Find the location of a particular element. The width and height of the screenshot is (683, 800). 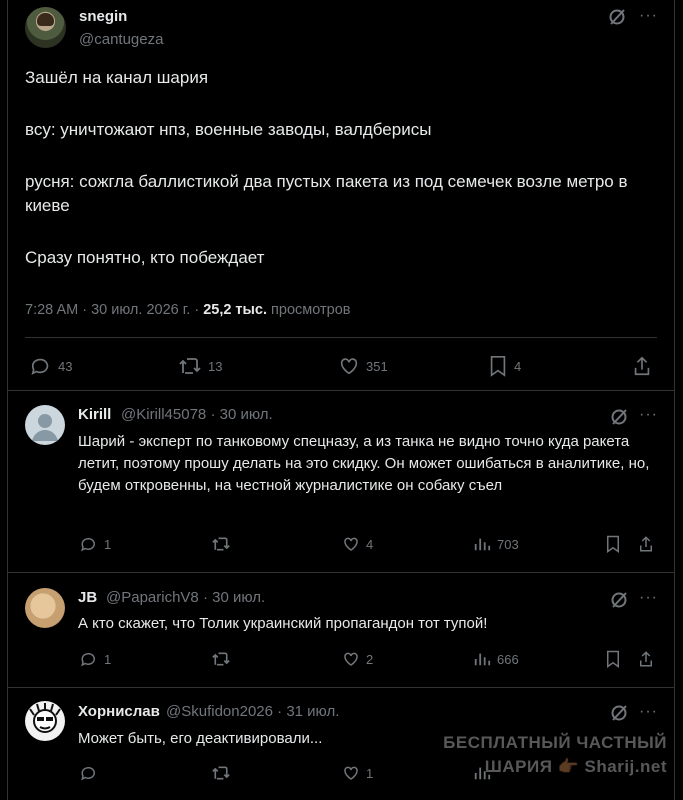

reply-button: 43 is located at coordinates (51, 366).